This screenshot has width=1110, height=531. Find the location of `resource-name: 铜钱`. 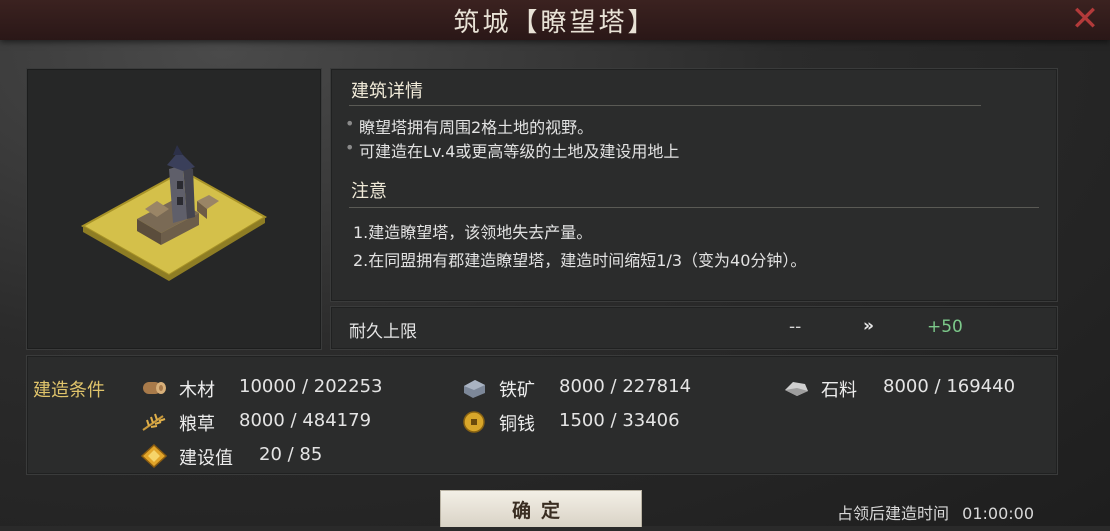

resource-name: 铜钱 is located at coordinates (517, 424).